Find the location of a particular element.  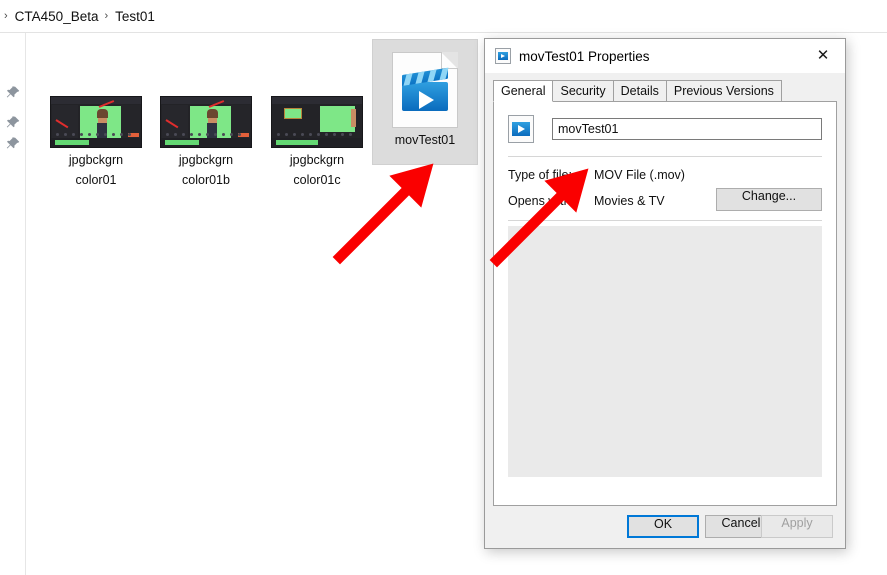

file-name-line2: color01b is located at coordinates (206, 180).